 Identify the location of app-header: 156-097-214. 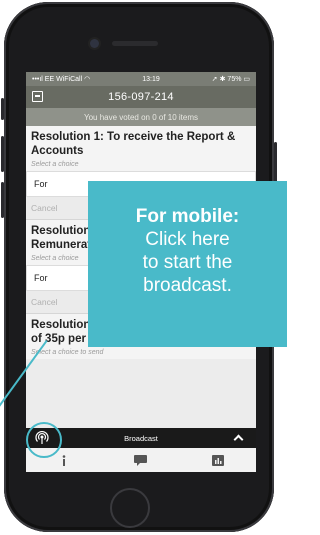
(141, 97).